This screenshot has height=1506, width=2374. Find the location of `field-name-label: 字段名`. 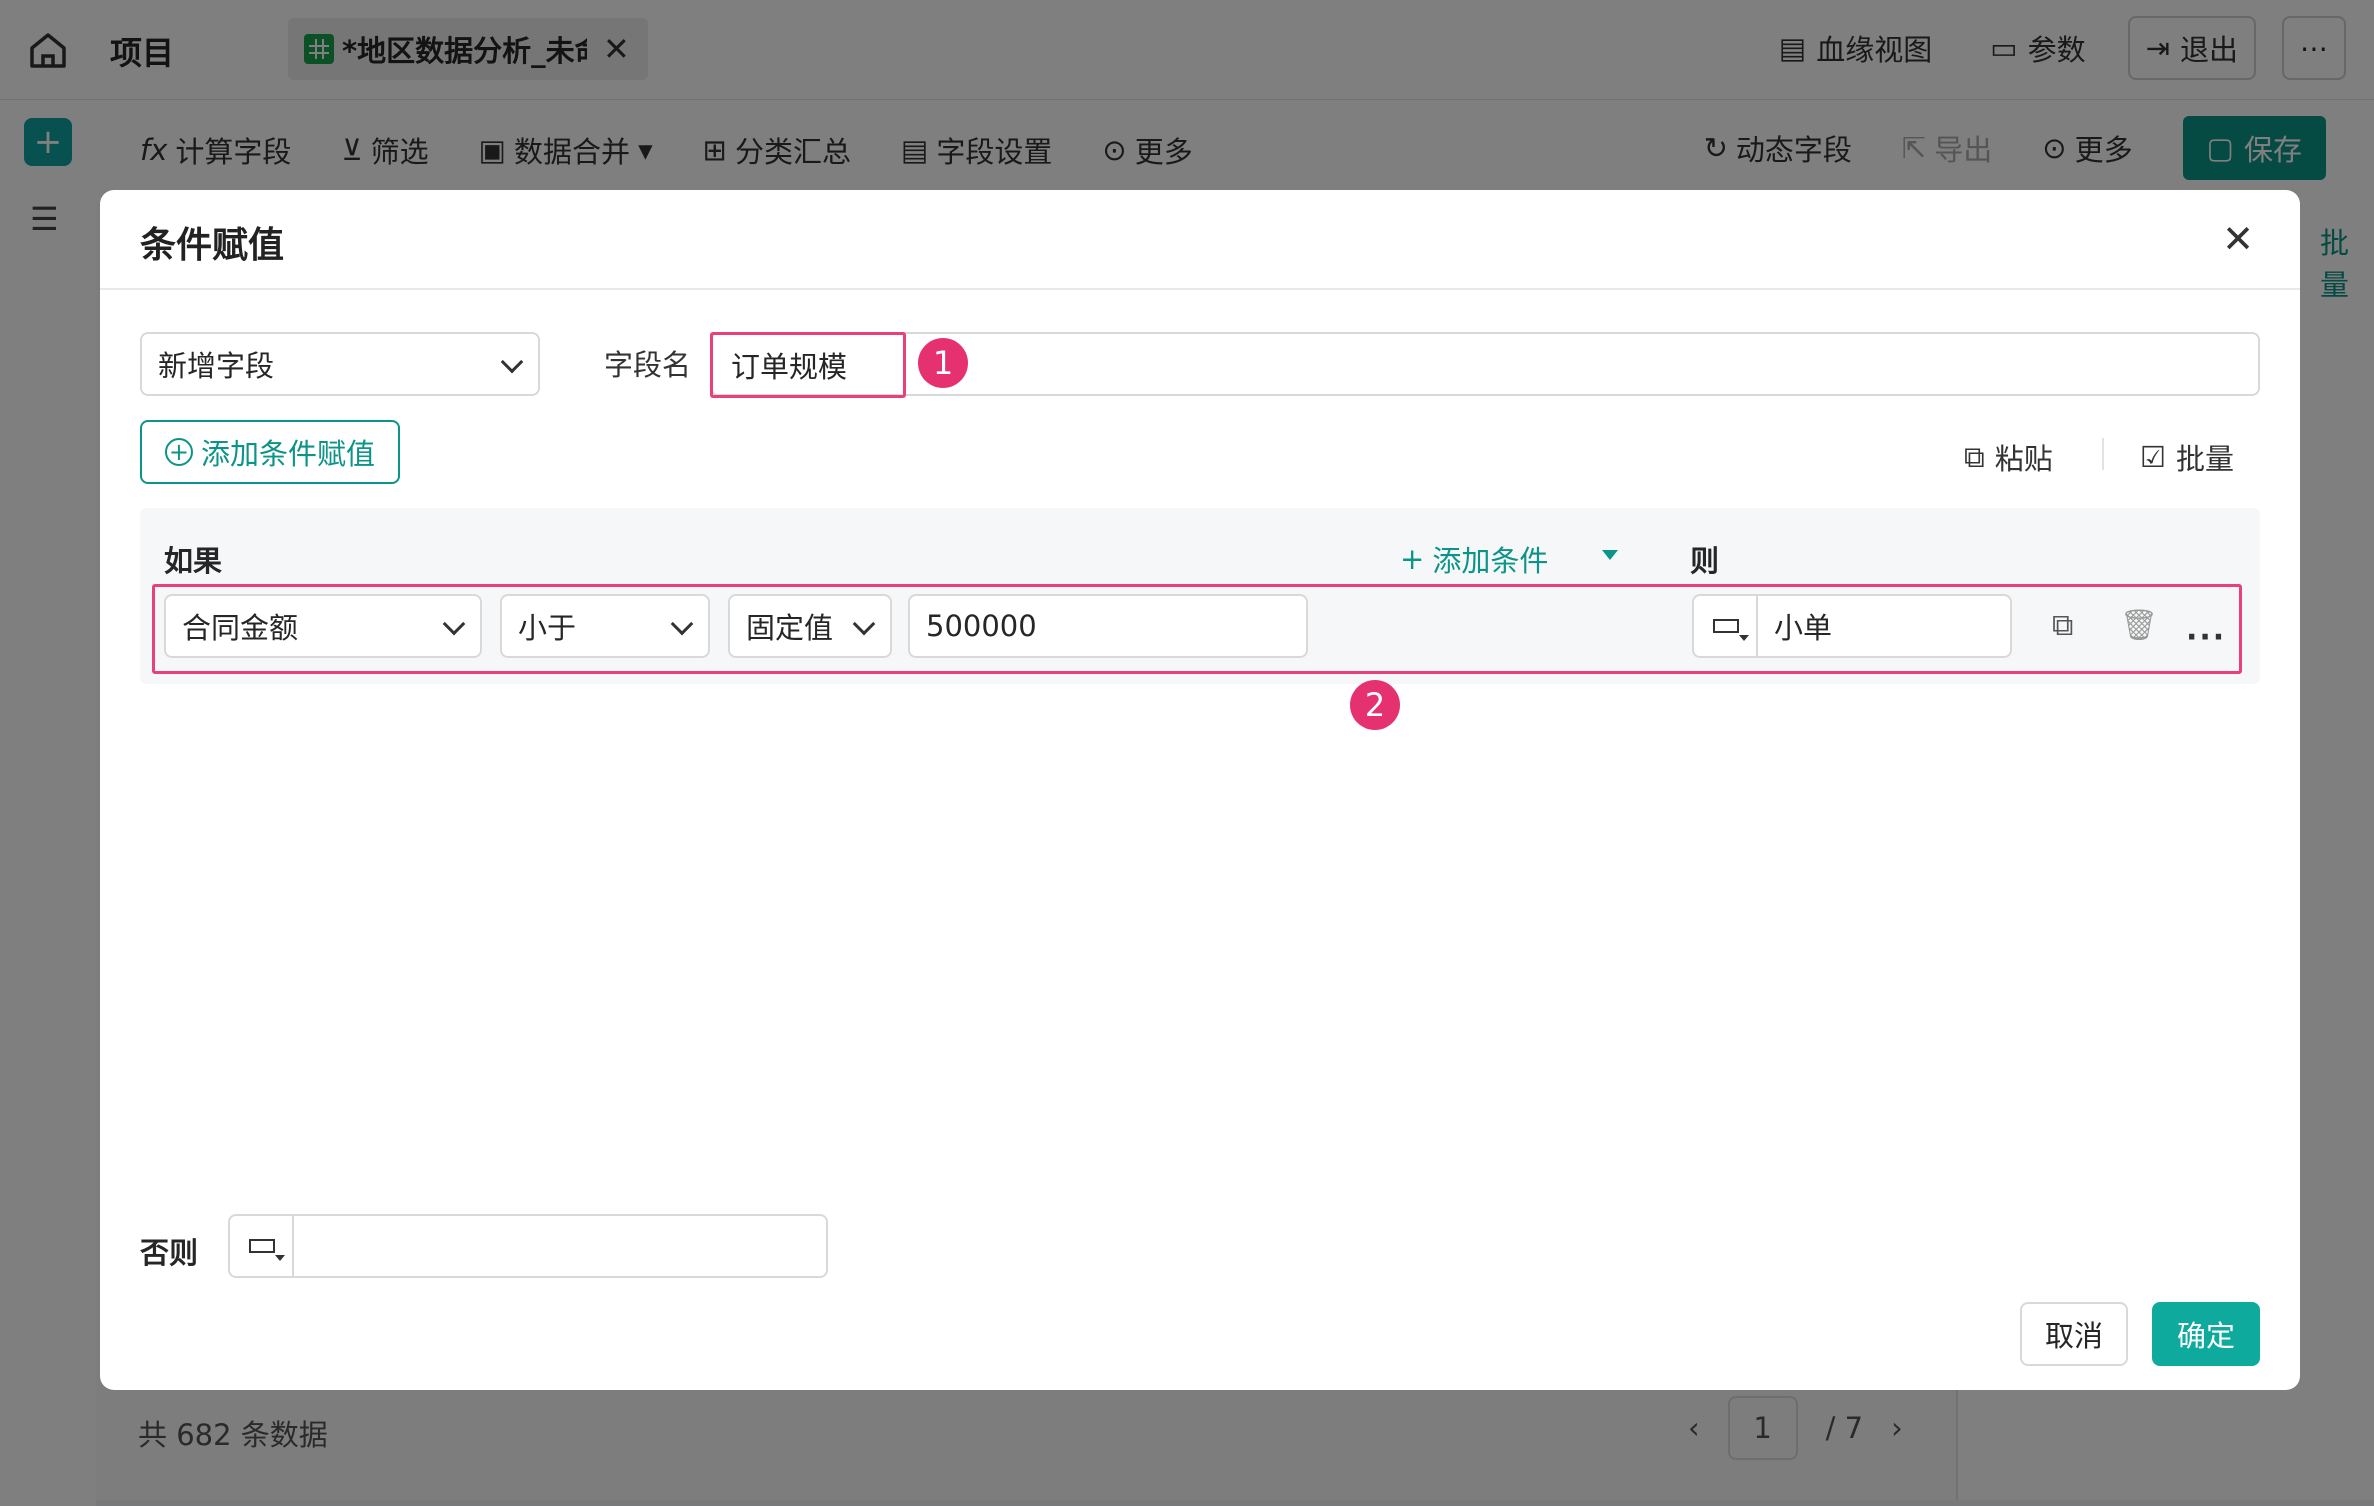

field-name-label: 字段名 is located at coordinates (648, 365).